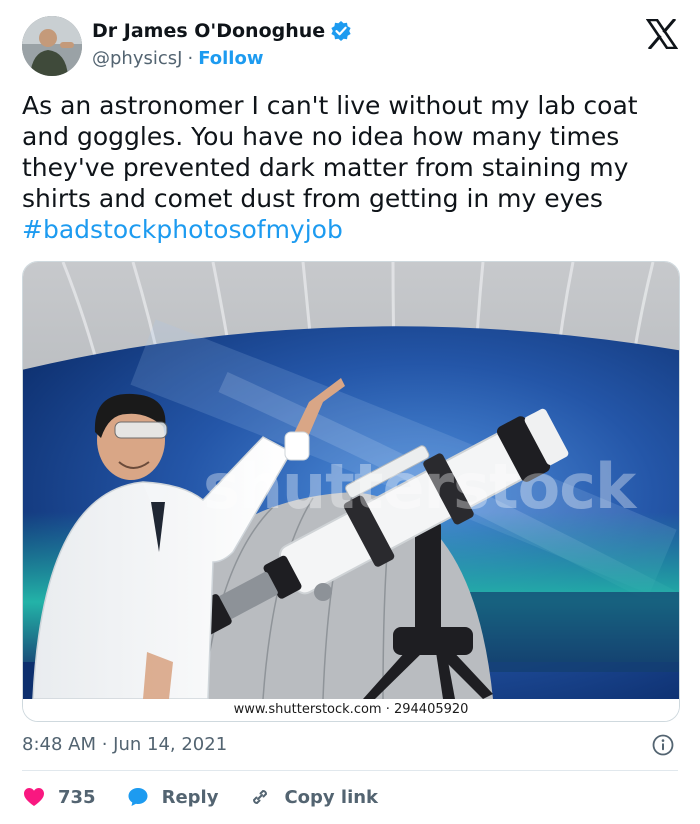 Image resolution: width=700 pixels, height=824 pixels. Describe the element at coordinates (350, 770) in the screenshot. I see `action-divider` at that location.